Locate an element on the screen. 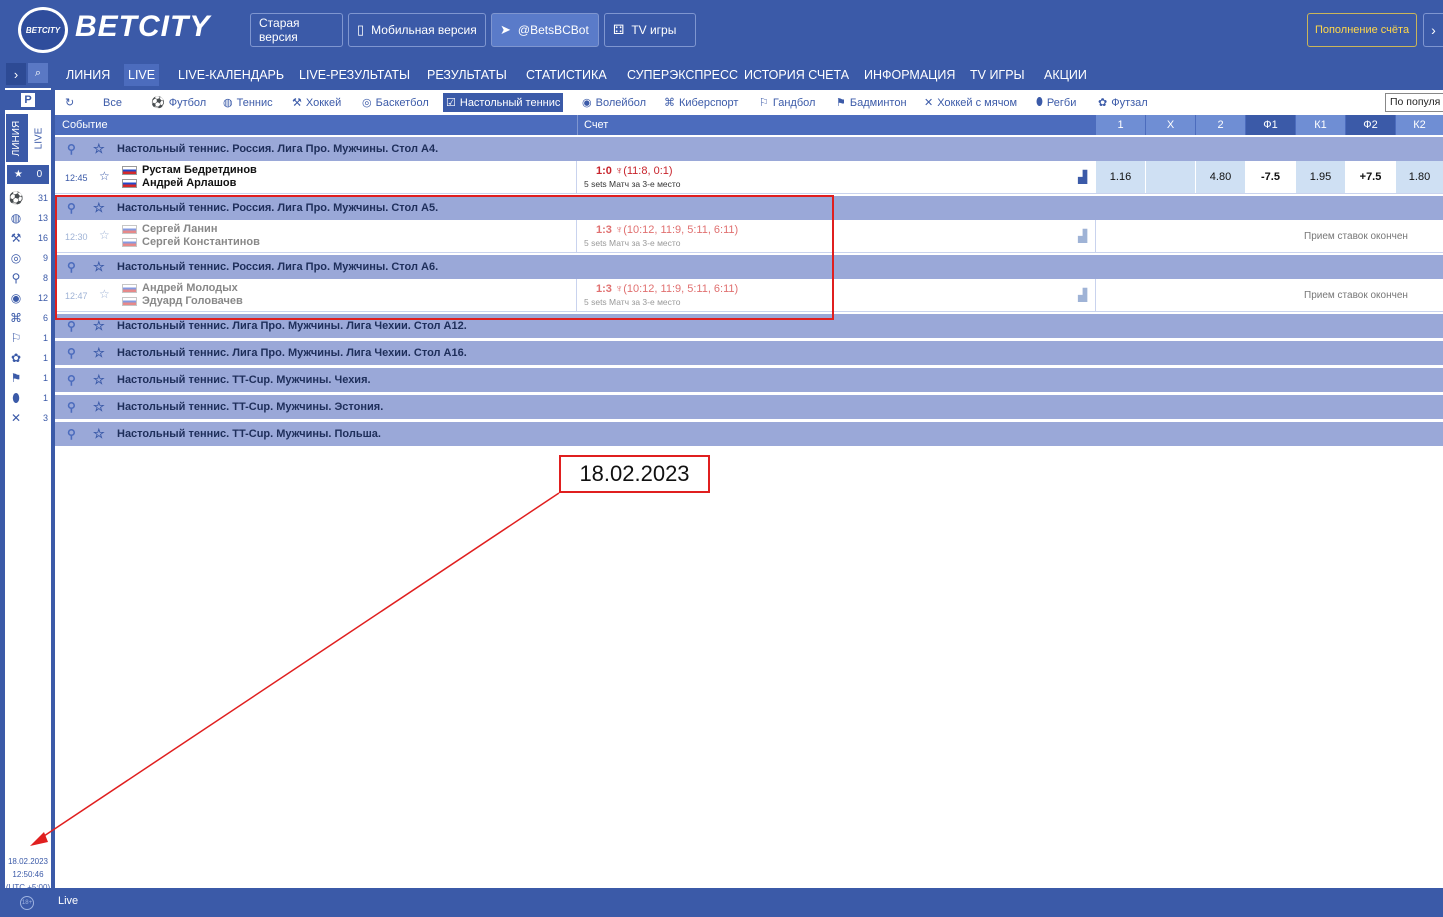 The width and height of the screenshot is (1443, 917). event-format: 5 sets Матч за 3-е место is located at coordinates (632, 184).